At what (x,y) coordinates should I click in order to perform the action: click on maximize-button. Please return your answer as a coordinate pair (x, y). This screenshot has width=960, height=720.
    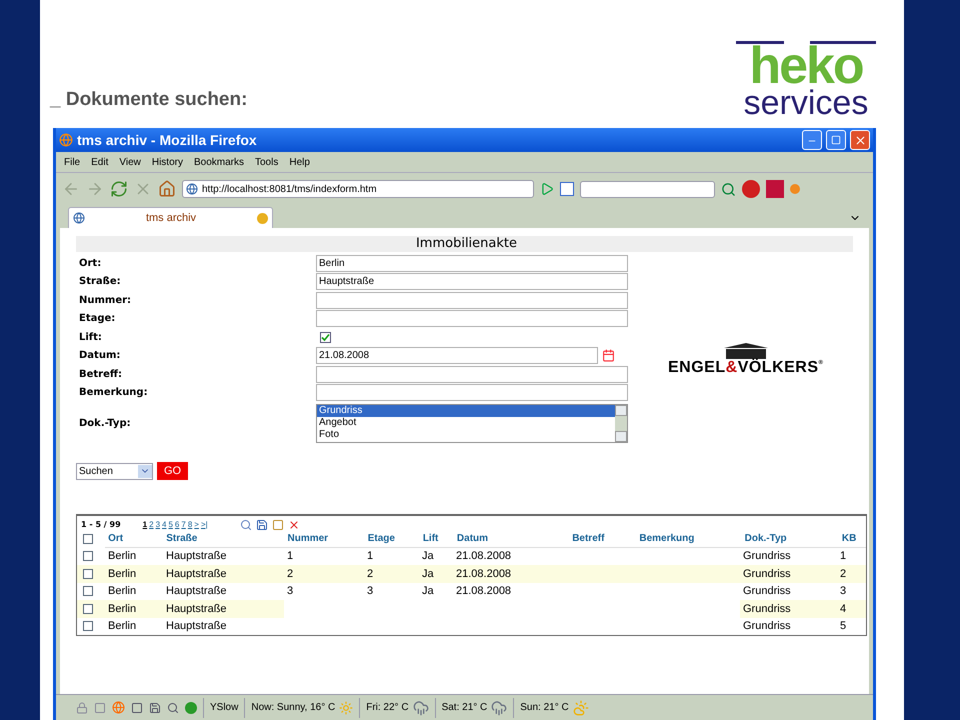
    Looking at the image, I should click on (836, 140).